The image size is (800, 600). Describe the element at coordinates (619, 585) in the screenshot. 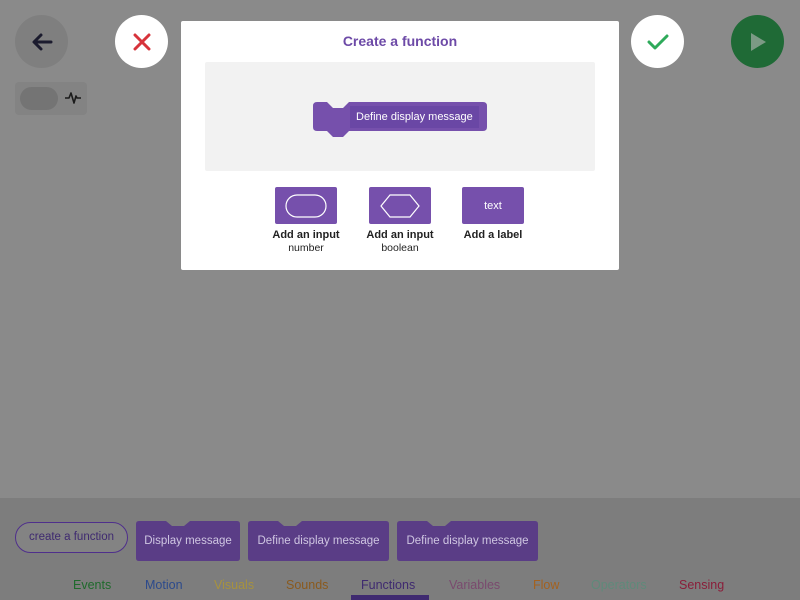

I see `tab-operators: Operators` at that location.